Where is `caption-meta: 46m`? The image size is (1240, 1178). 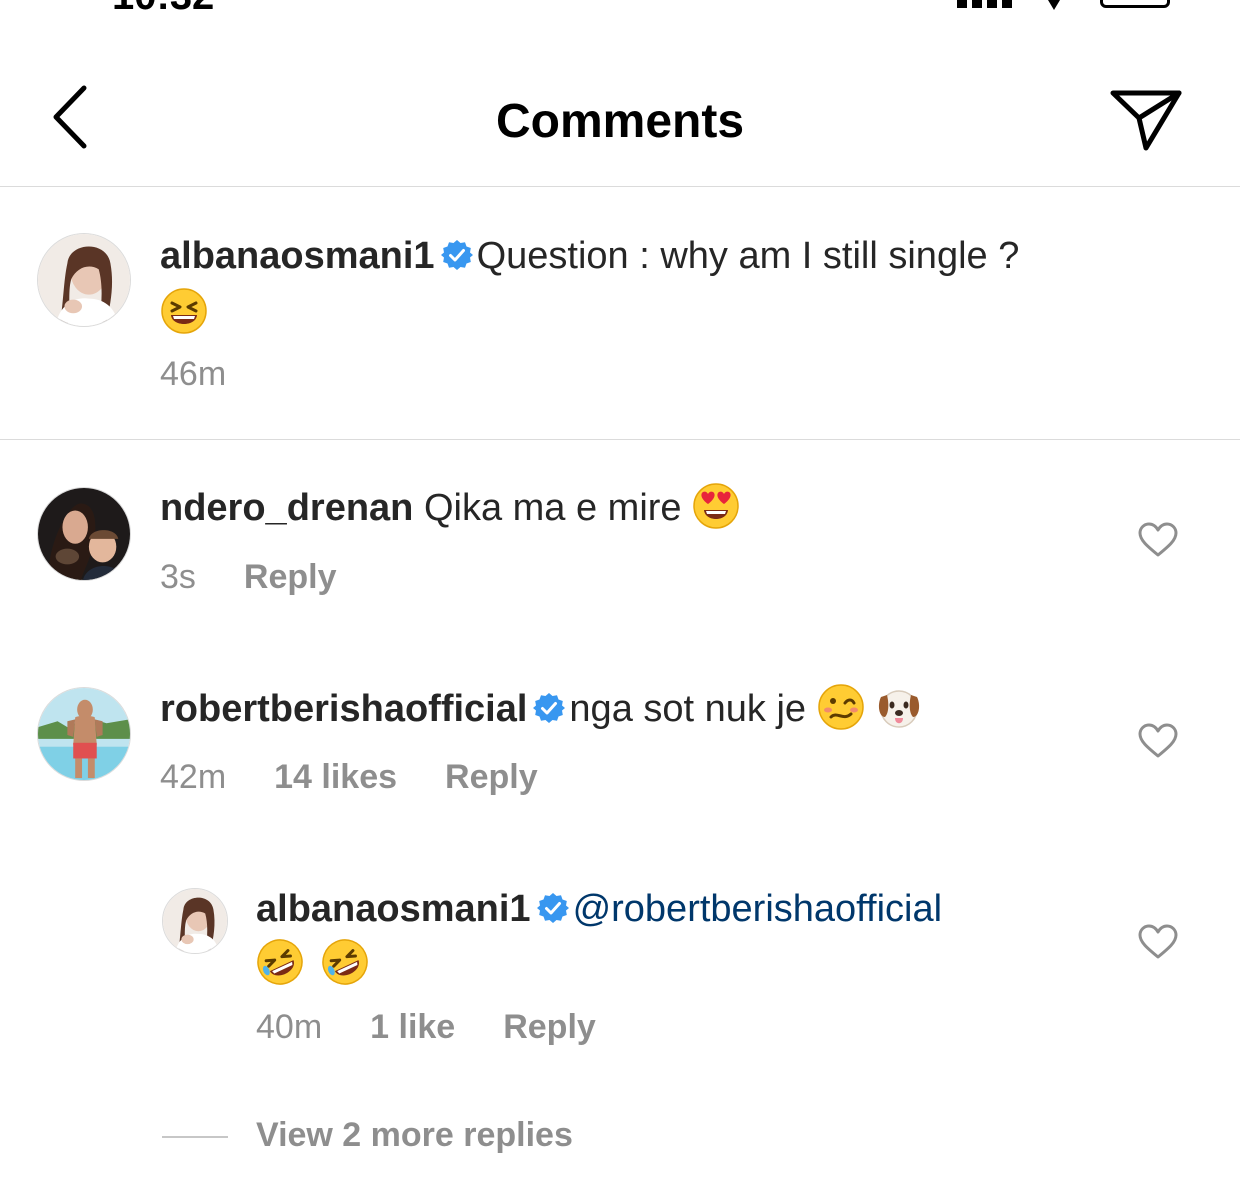 caption-meta: 46m is located at coordinates (217, 374).